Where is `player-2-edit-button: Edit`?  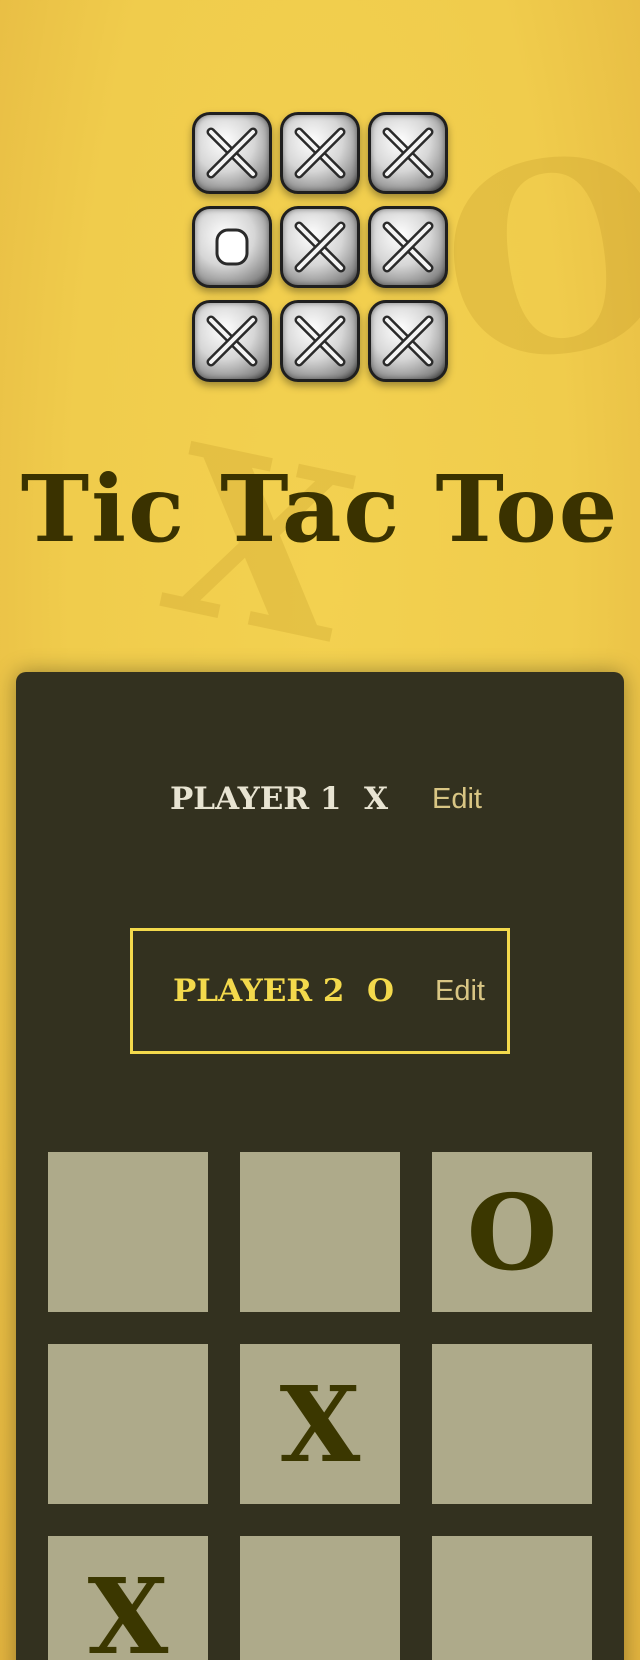
player-2-edit-button: Edit is located at coordinates (460, 991).